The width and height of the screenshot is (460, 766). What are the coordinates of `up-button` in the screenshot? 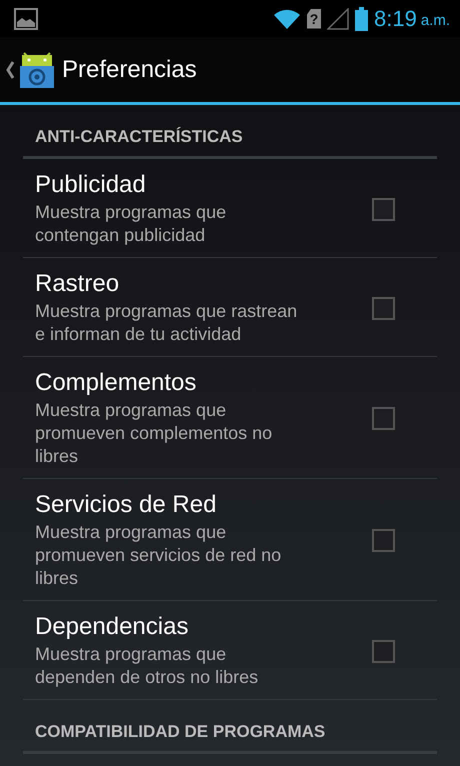 It's located at (31, 69).